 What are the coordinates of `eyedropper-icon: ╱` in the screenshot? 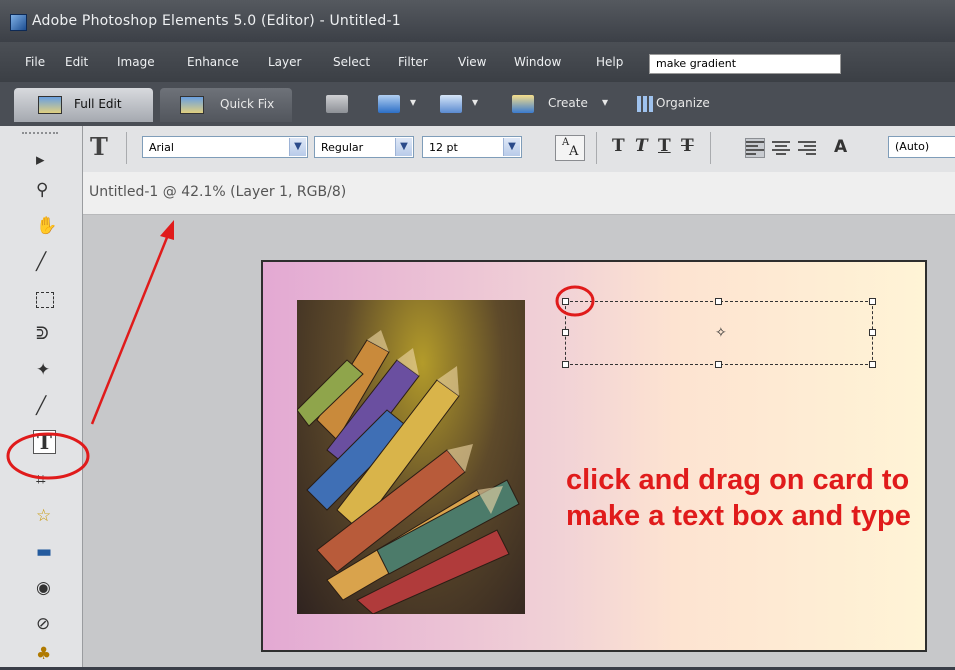 It's located at (41, 262).